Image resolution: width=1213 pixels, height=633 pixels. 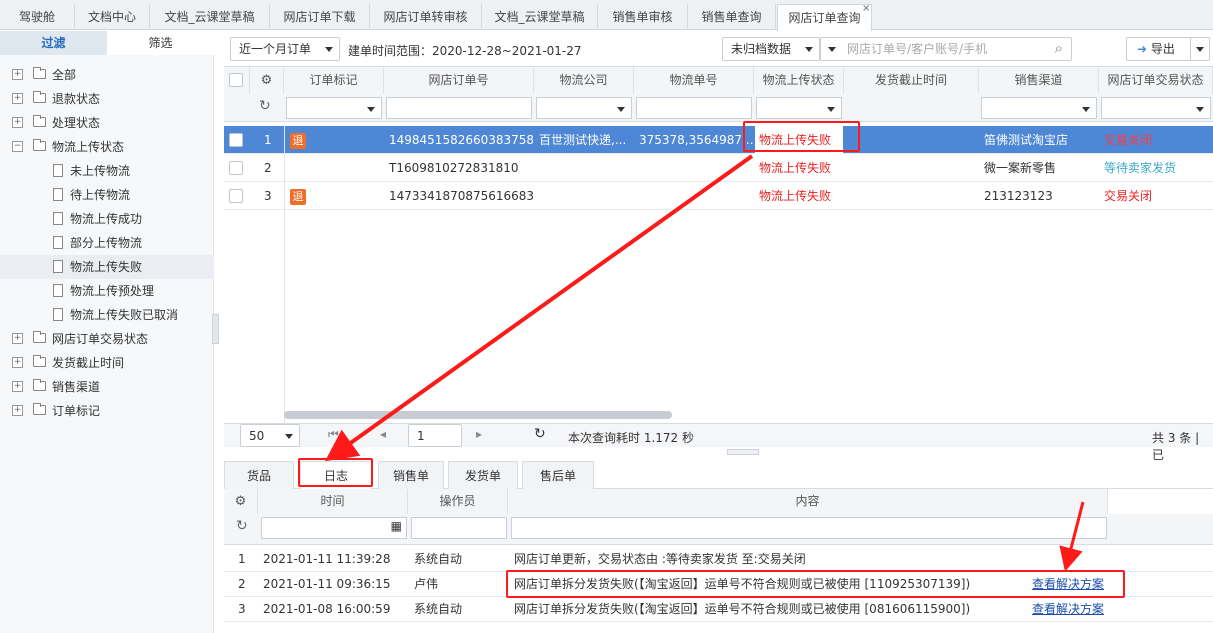 What do you see at coordinates (1072, 536) in the screenshot?
I see `arrow-to-solution-link` at bounding box center [1072, 536].